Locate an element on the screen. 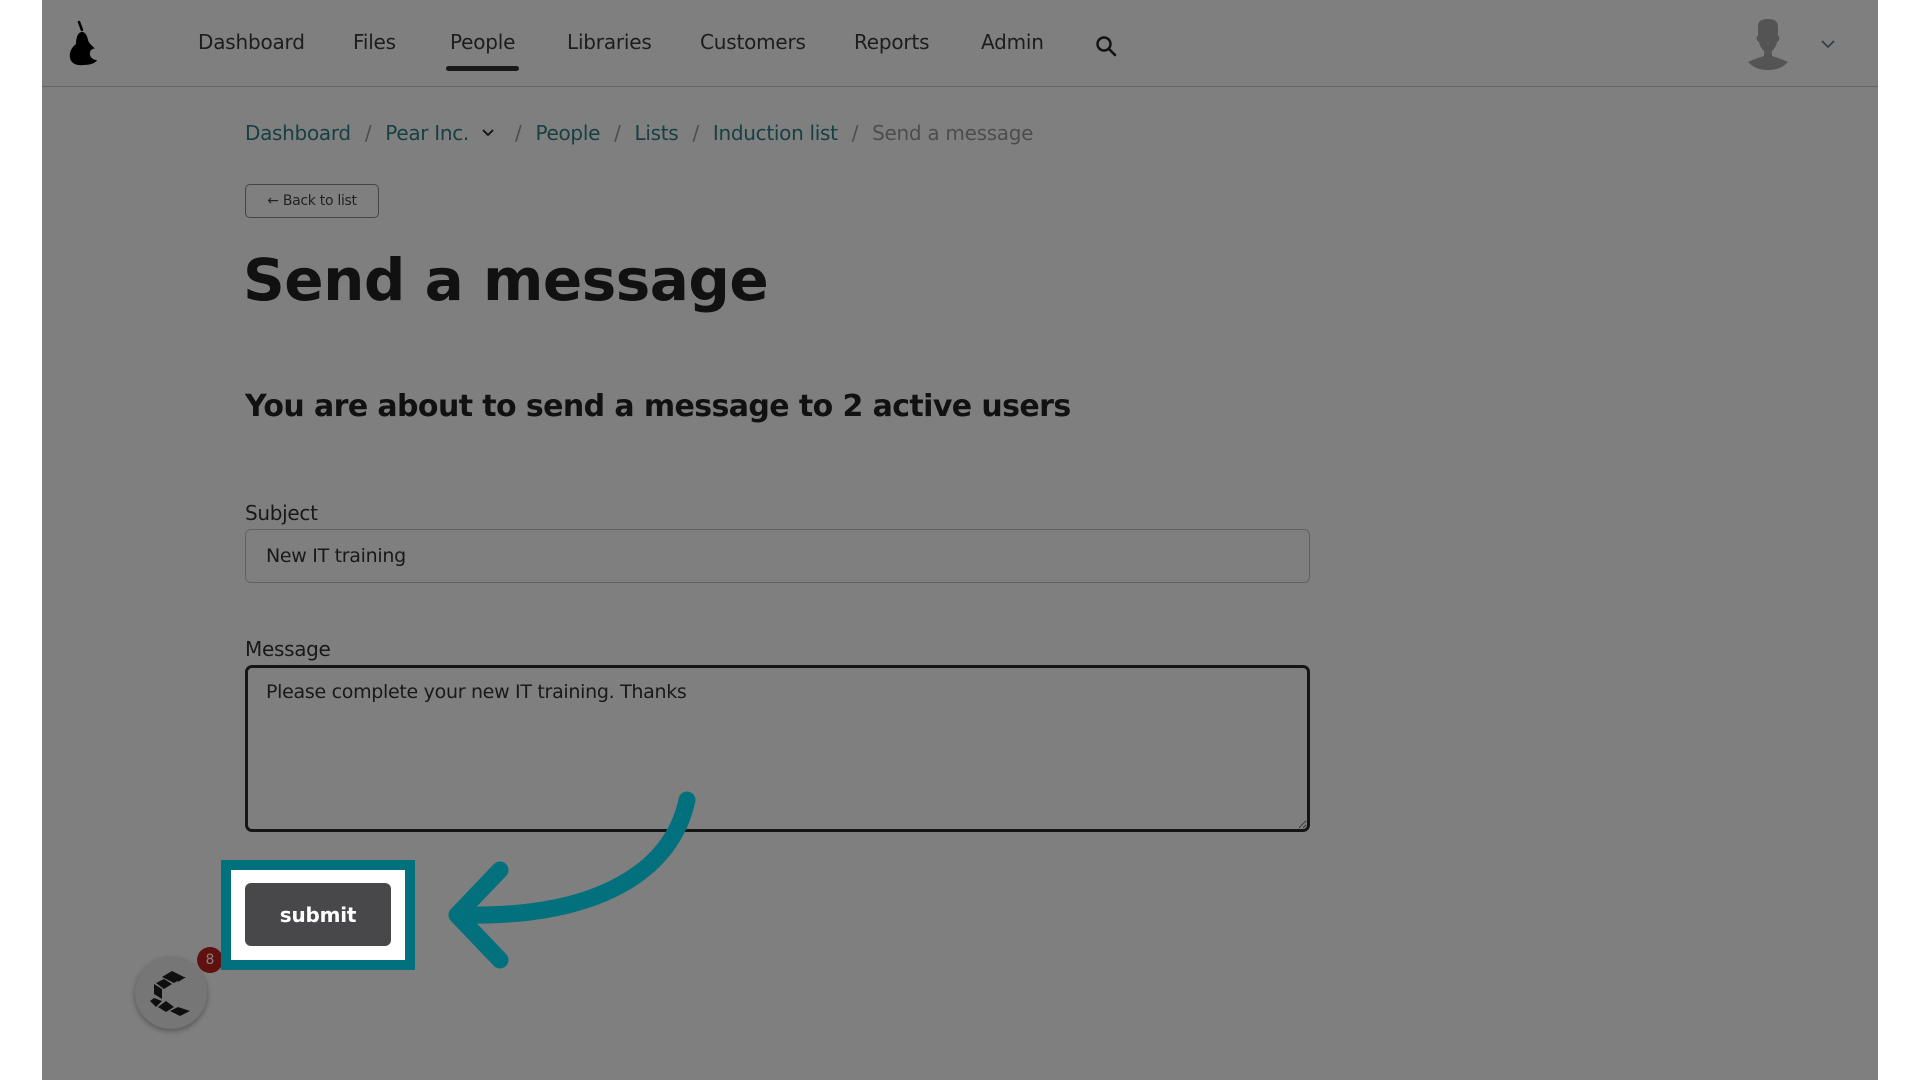 This screenshot has height=1080, width=1920. breadcrumb-dashboard: Dashboard is located at coordinates (298, 133).